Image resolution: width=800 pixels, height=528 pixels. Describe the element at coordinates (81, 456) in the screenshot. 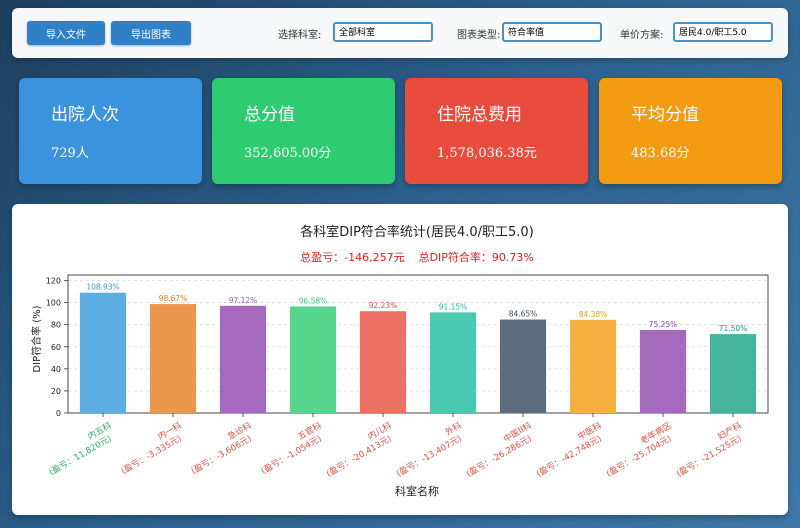

I see `x-profit-label: (盈亏：11,820元)` at that location.